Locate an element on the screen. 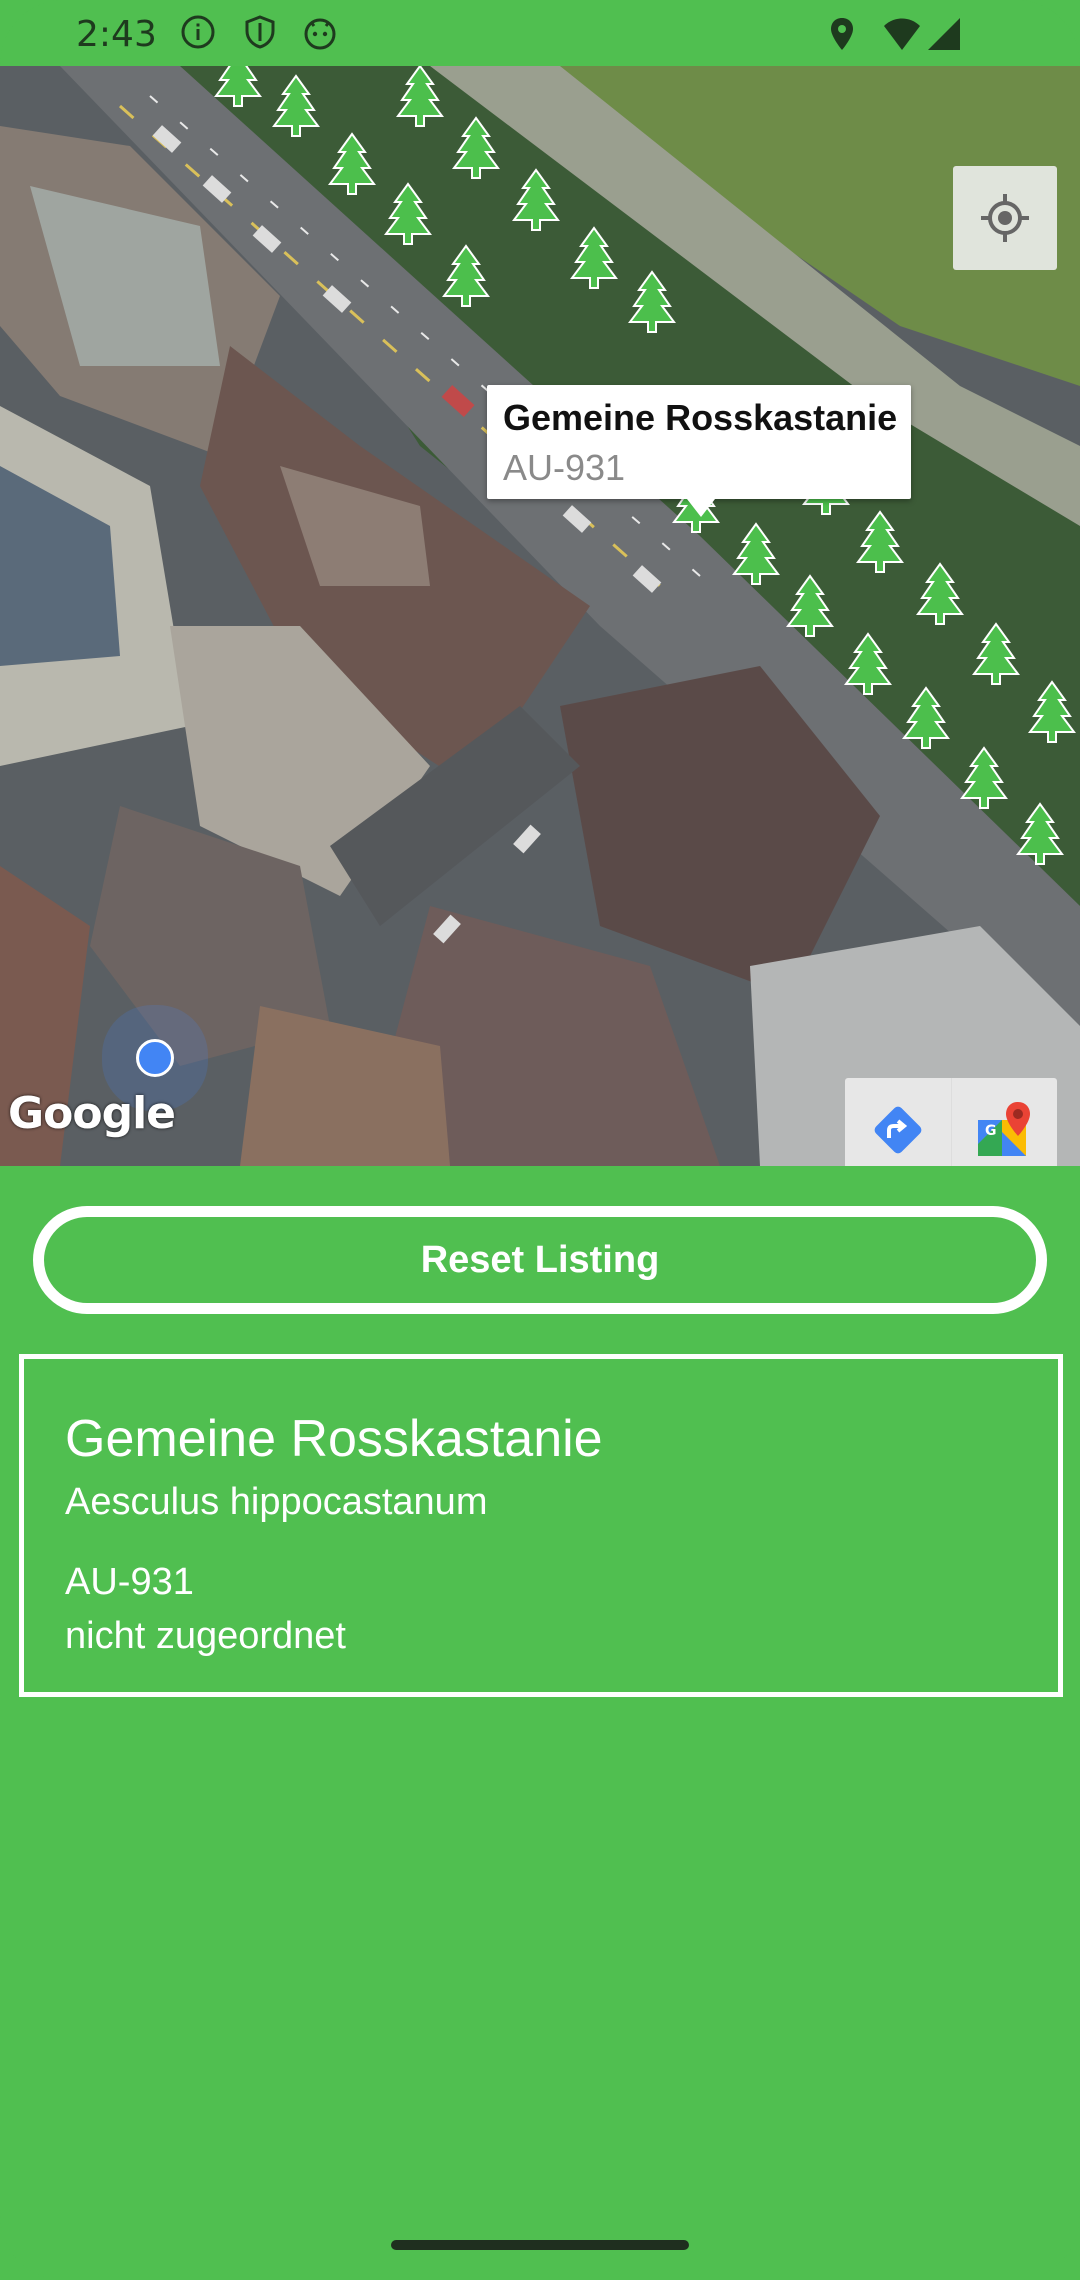  google-maps-icon: G is located at coordinates (1004, 1129).